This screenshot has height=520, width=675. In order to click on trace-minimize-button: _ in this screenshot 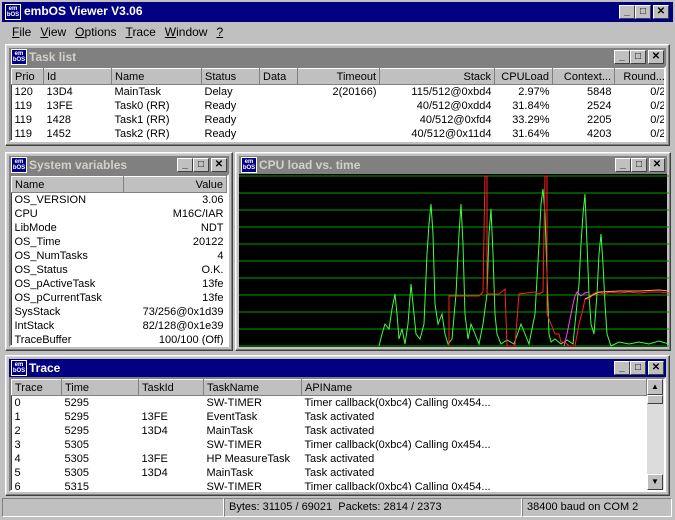, I will do `click(622, 368)`.